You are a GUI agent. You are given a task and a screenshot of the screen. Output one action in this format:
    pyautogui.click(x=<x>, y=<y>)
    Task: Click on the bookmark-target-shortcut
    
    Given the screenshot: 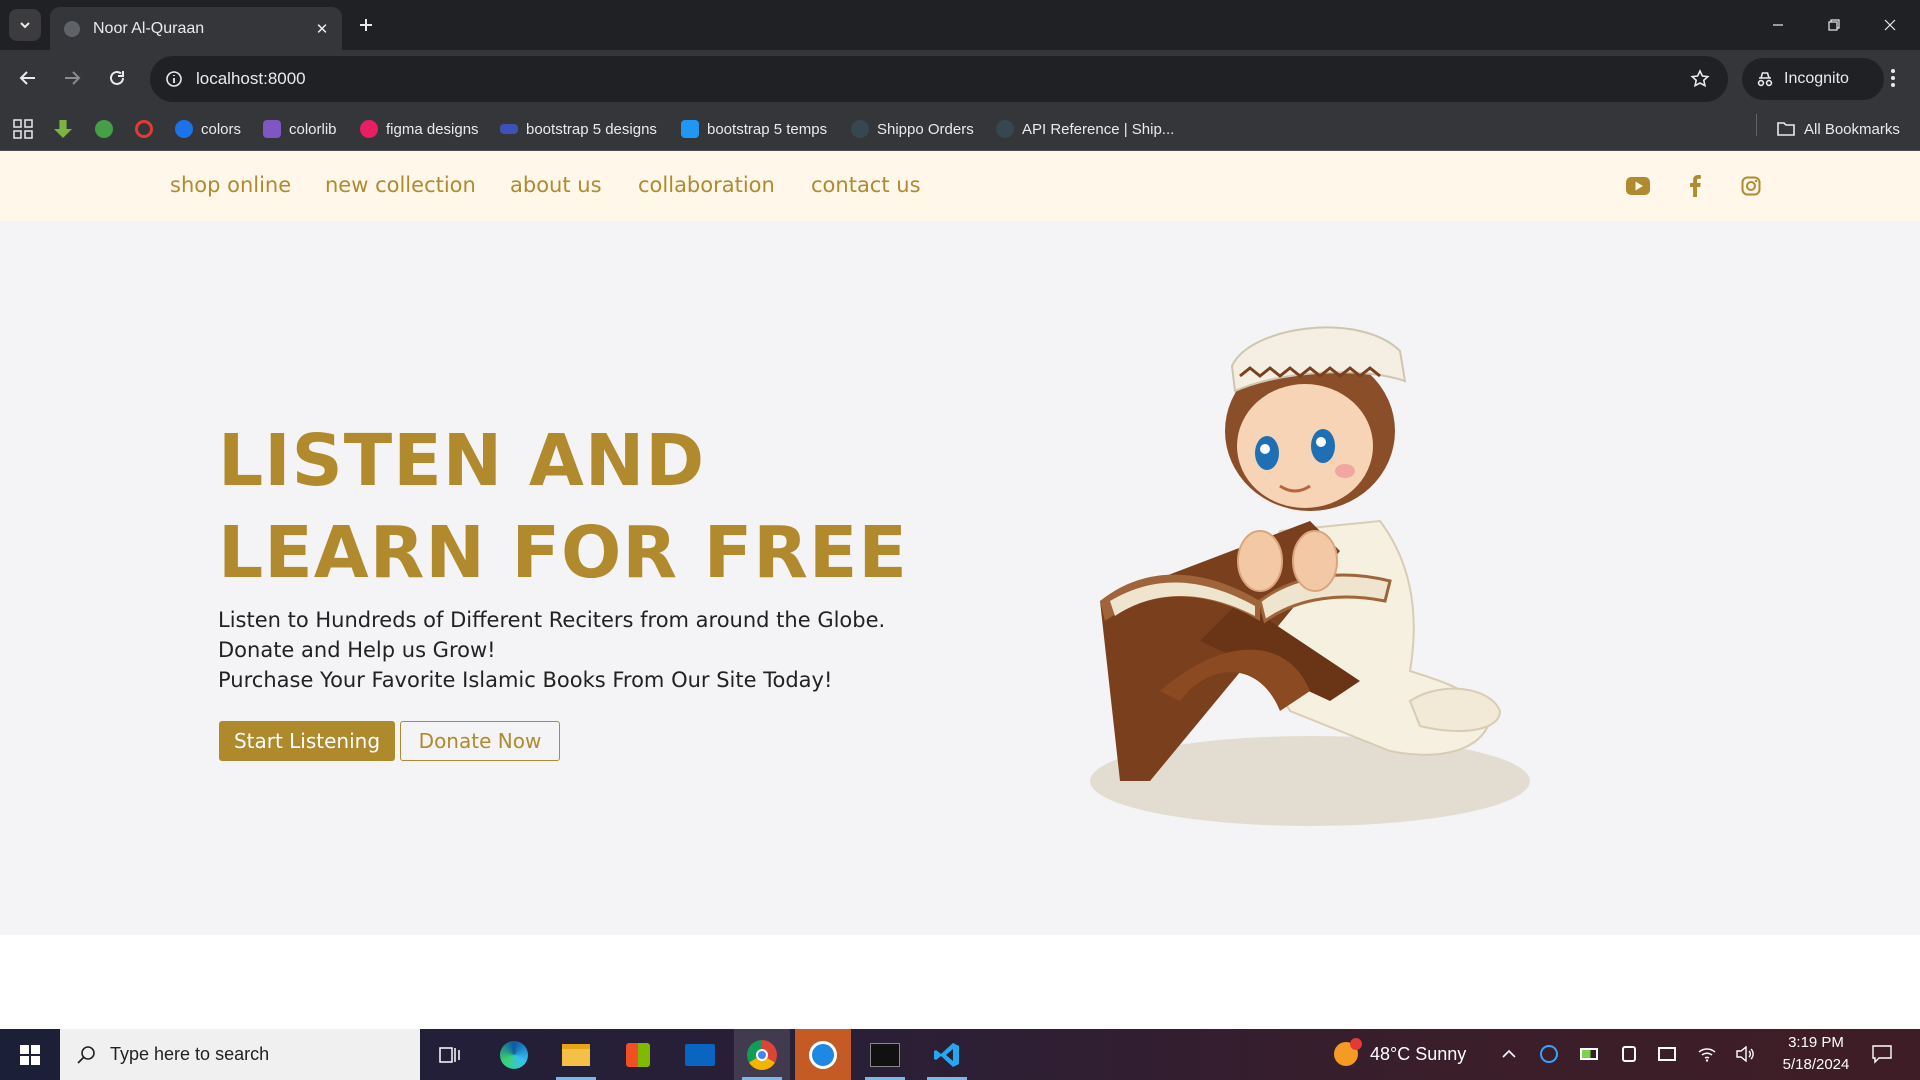 What is the action you would take?
    pyautogui.click(x=144, y=129)
    